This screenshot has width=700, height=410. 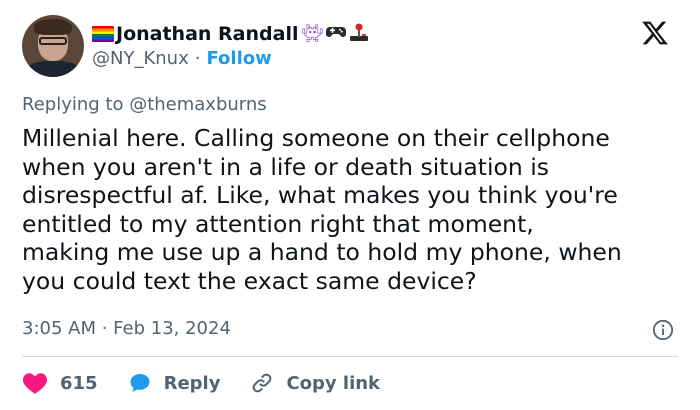 I want to click on follow-button: Follow, so click(x=238, y=58).